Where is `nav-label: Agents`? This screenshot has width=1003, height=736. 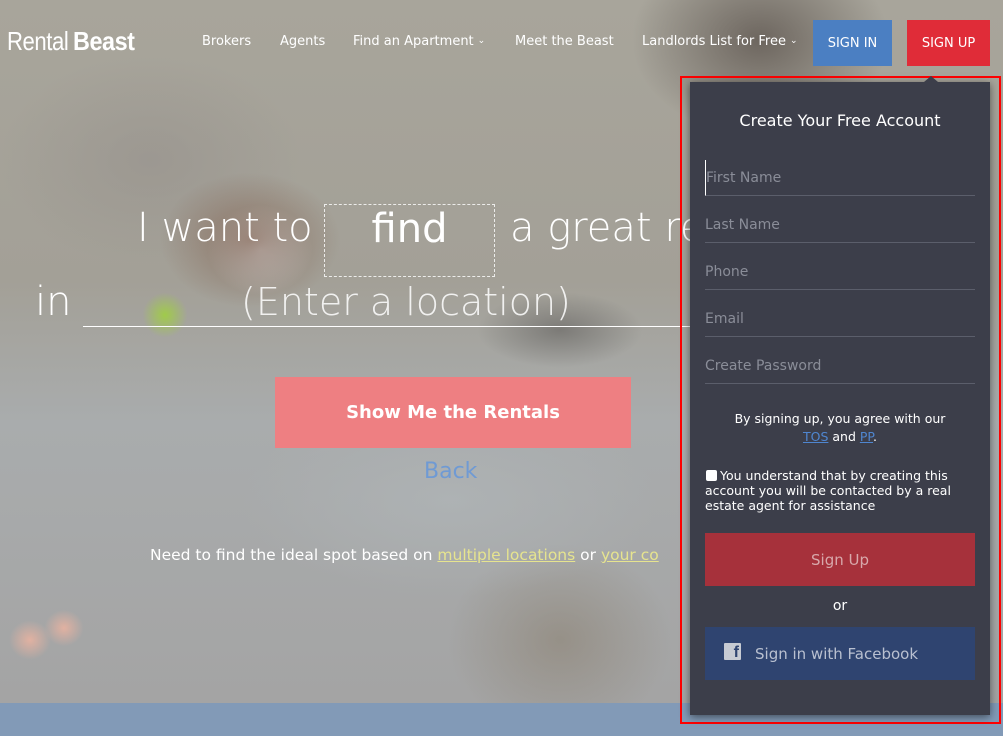
nav-label: Agents is located at coordinates (303, 41).